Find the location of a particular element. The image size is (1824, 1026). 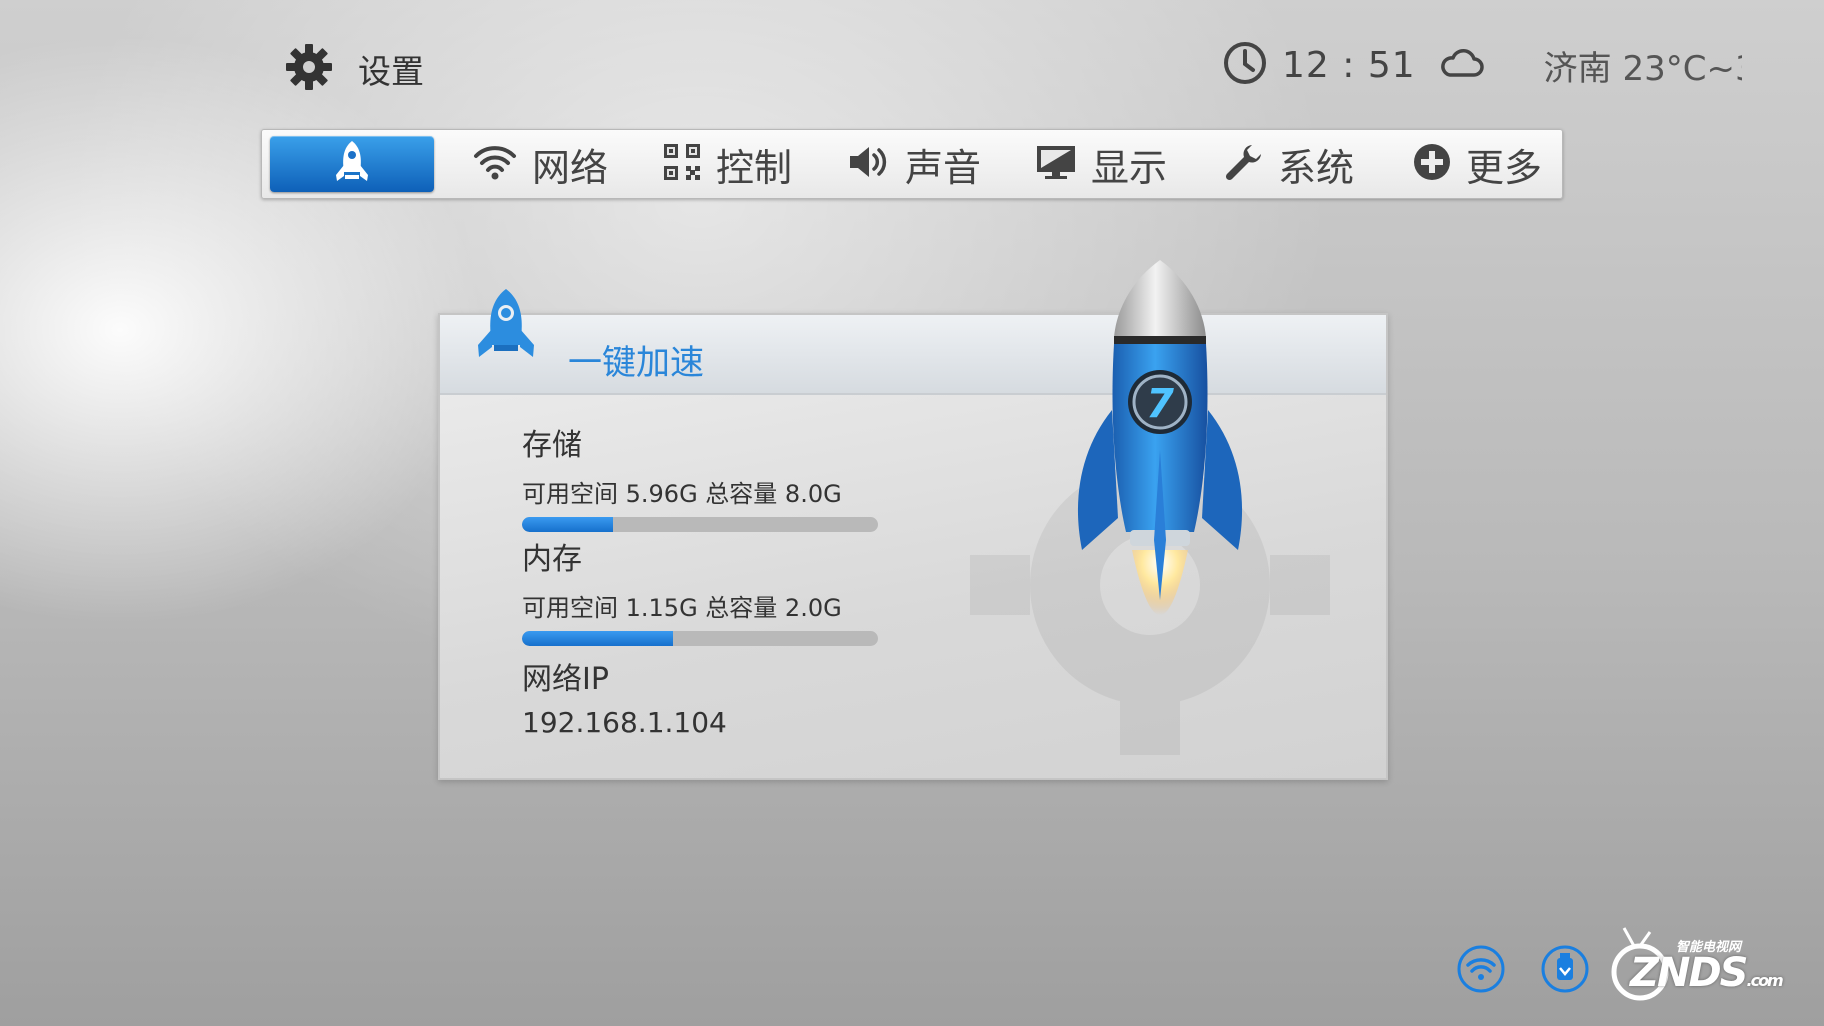

clock-icon is located at coordinates (1245, 65).